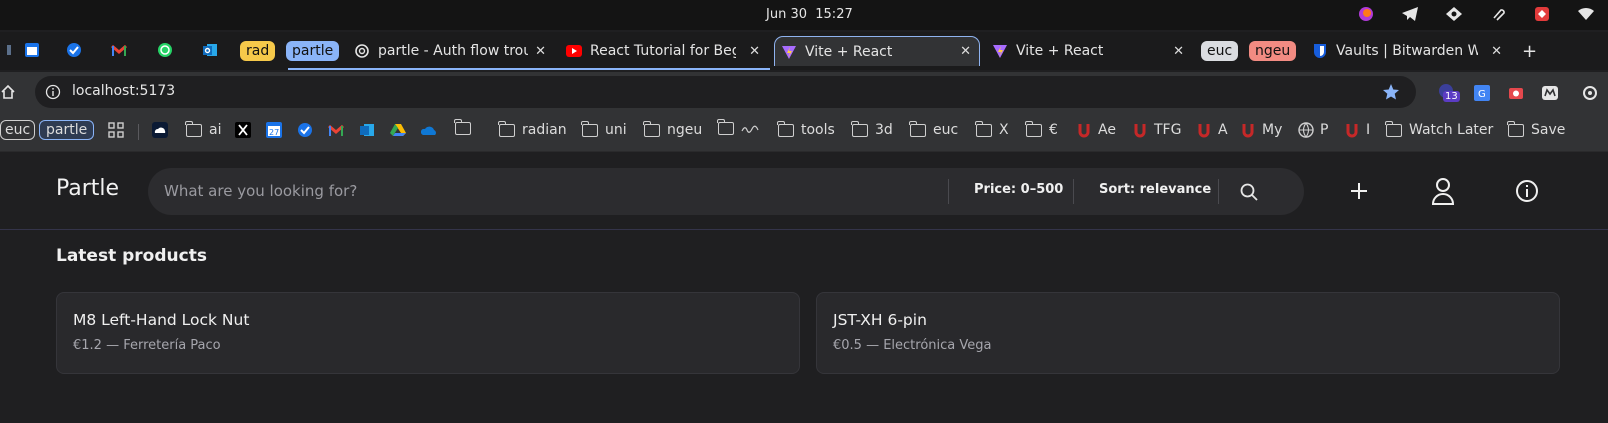 Image resolution: width=1608 pixels, height=423 pixels. What do you see at coordinates (1536, 129) in the screenshot?
I see `bookmark-folder-save: Save` at bounding box center [1536, 129].